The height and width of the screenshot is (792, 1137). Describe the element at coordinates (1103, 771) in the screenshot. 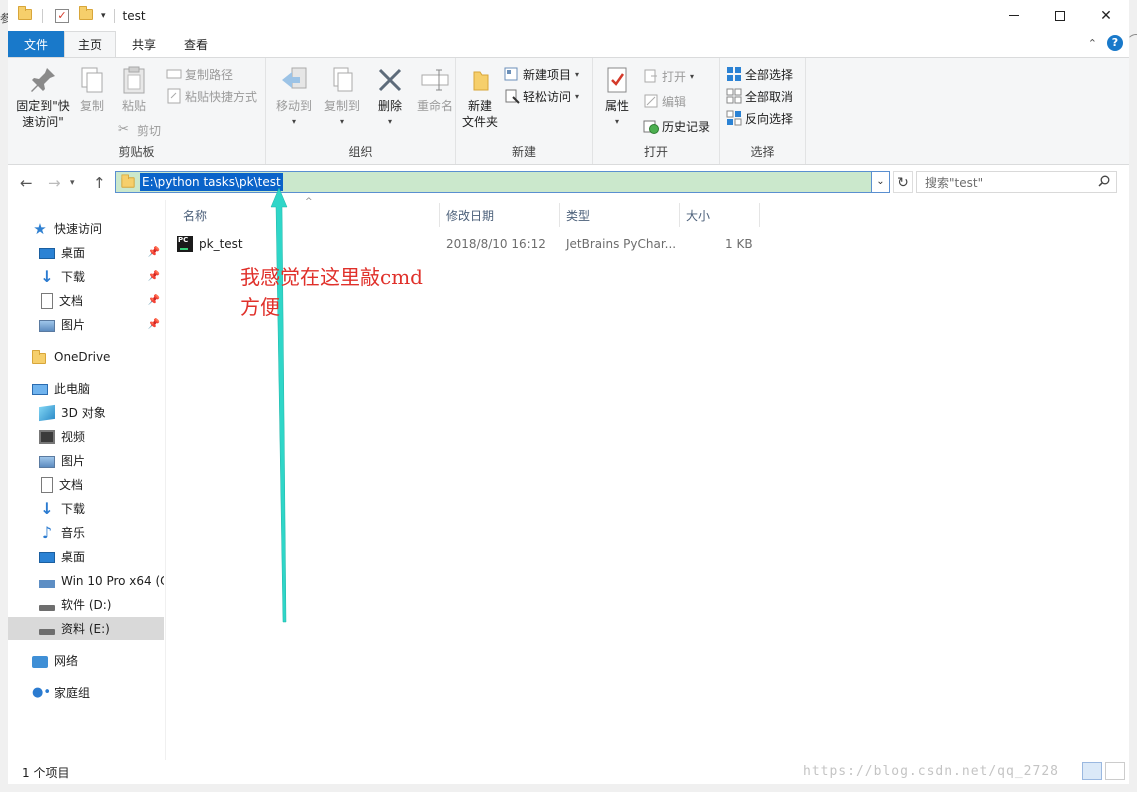

I see `view-toggle` at that location.